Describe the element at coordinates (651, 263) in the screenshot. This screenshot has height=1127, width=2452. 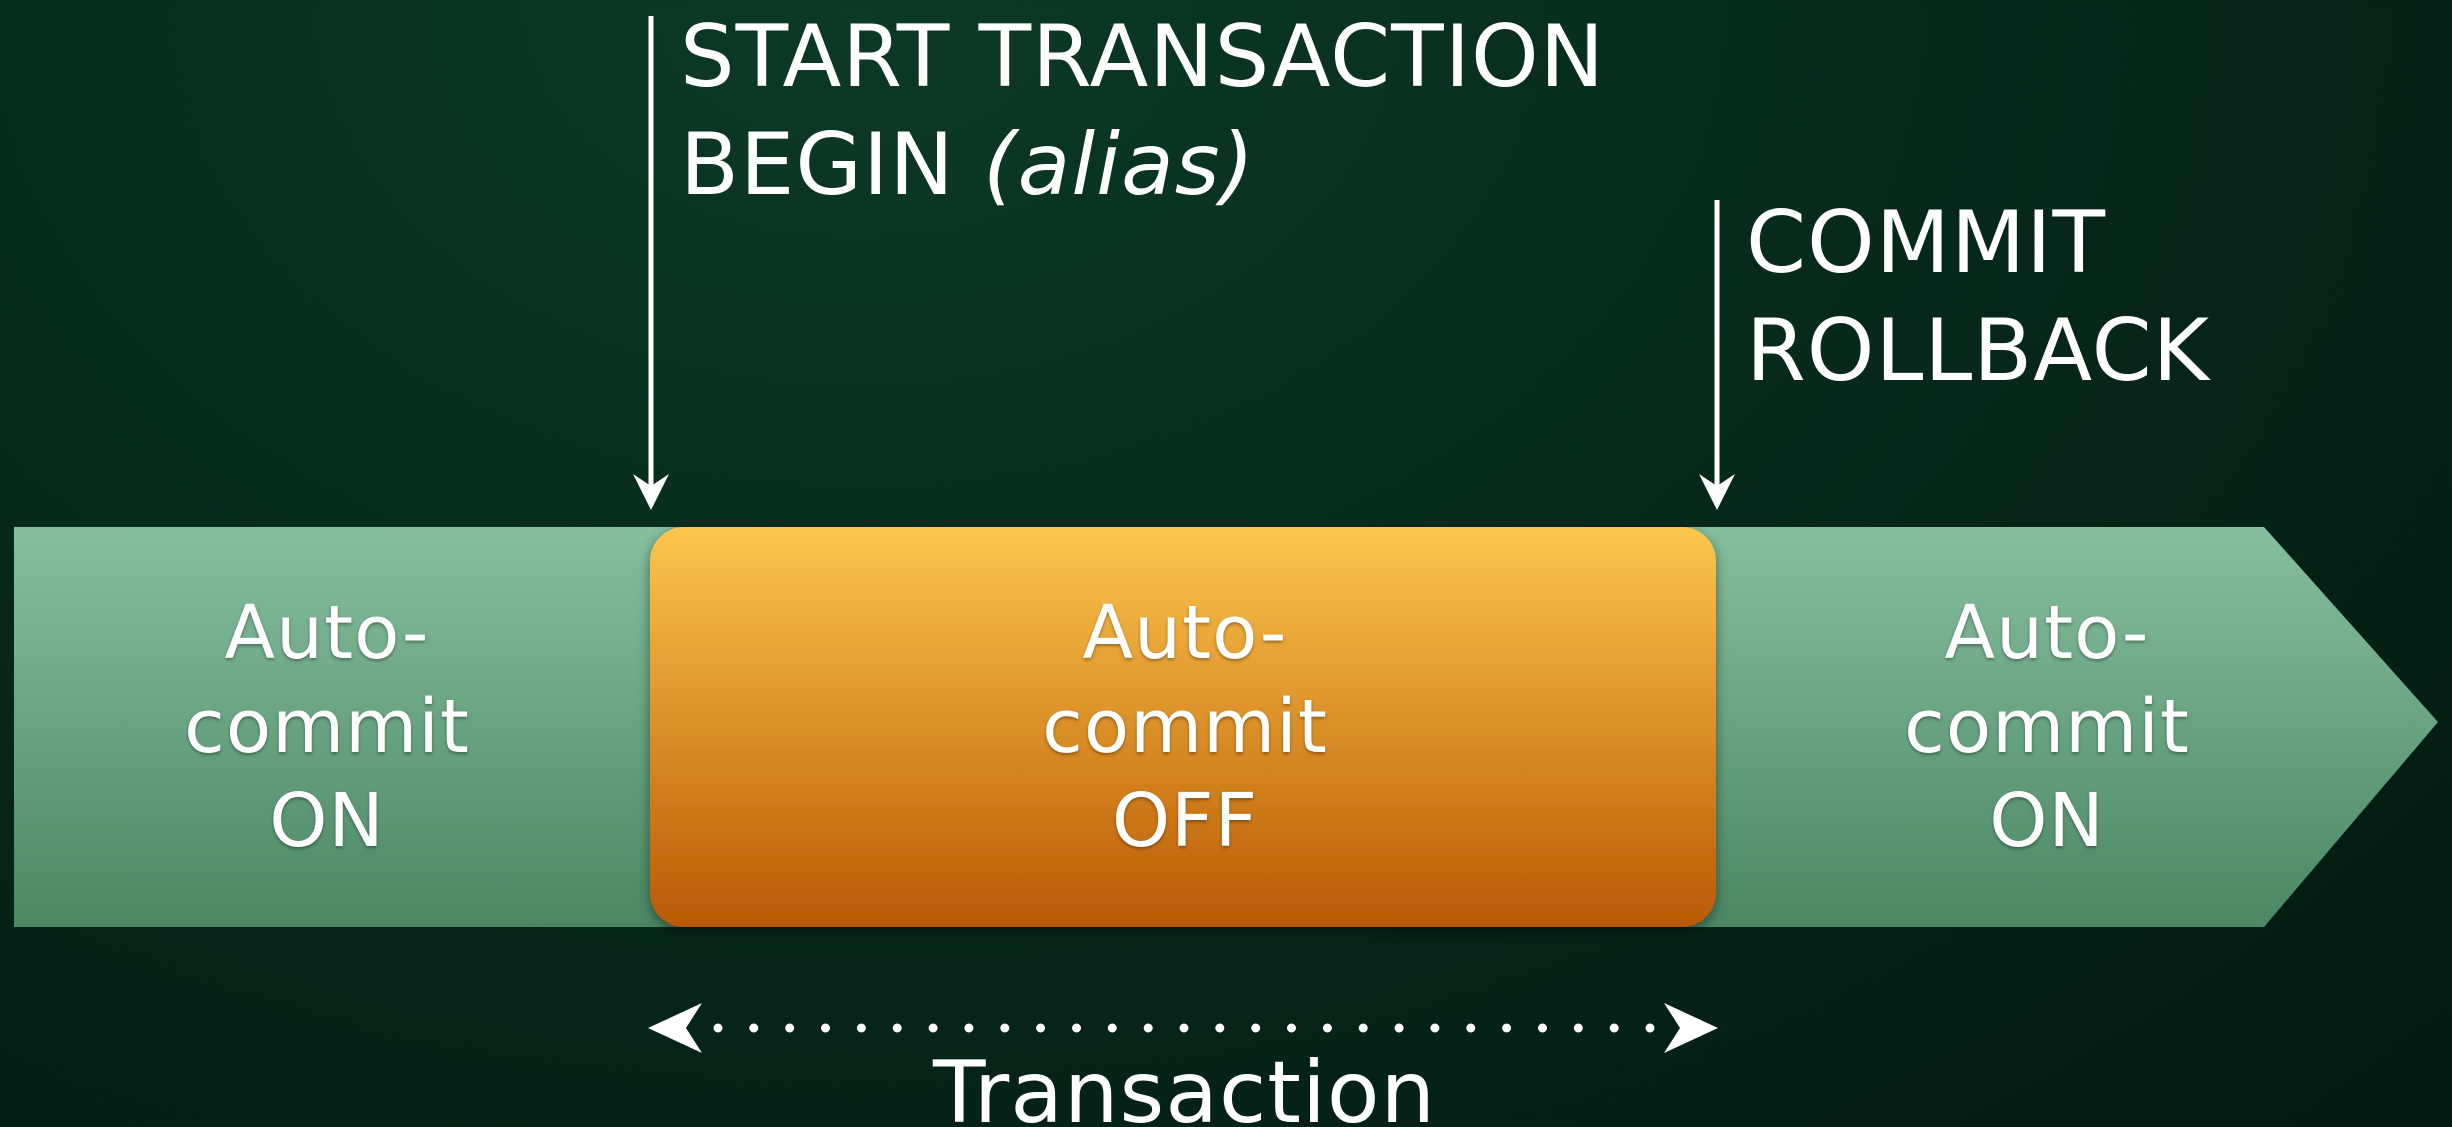
I see `start-arrow` at that location.